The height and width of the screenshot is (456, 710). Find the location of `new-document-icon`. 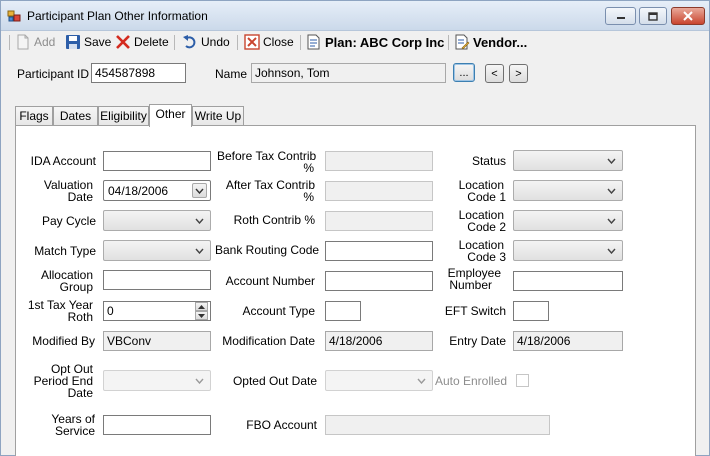

new-document-icon is located at coordinates (23, 42).